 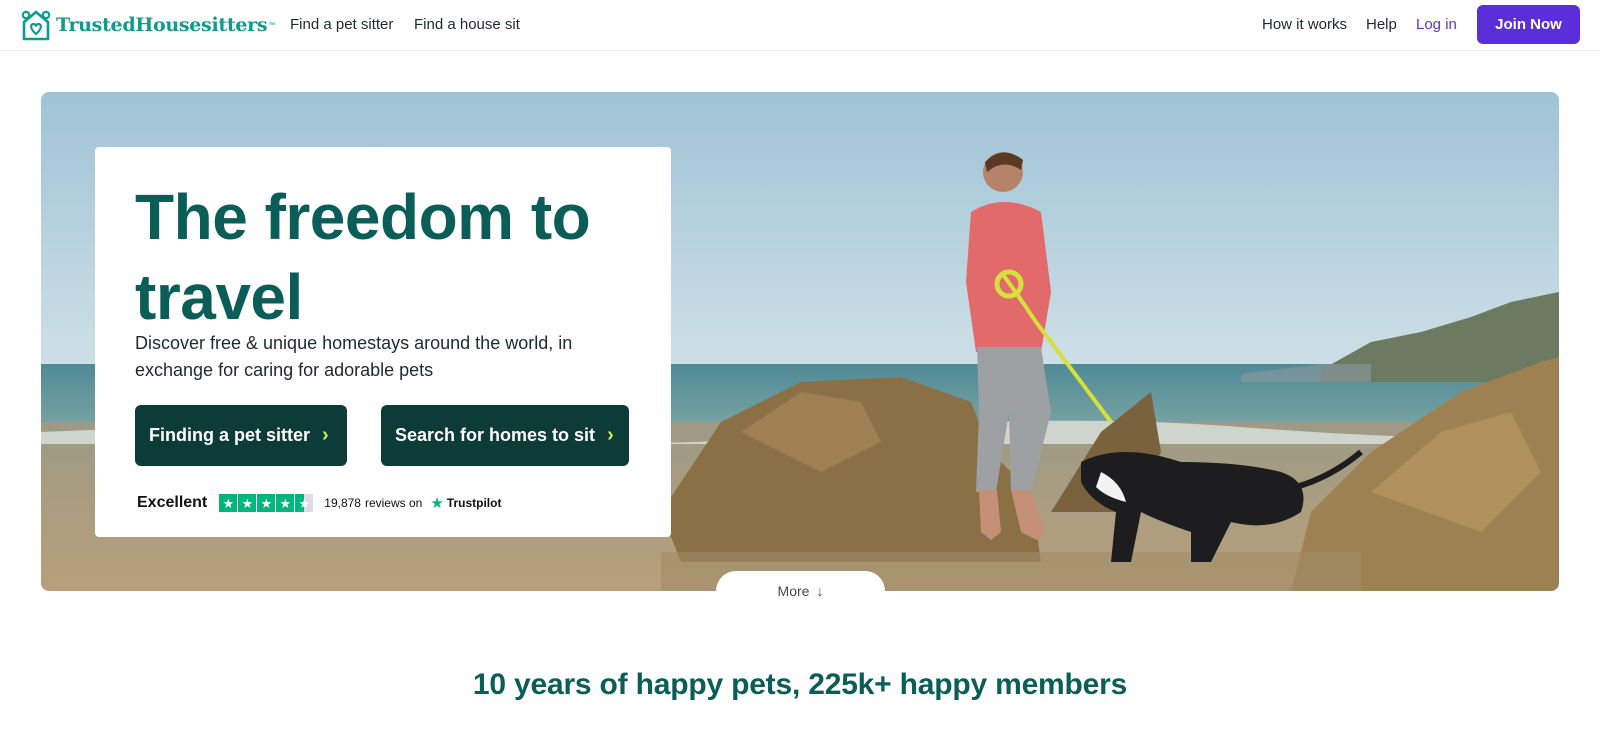 What do you see at coordinates (1304, 24) in the screenshot?
I see `nav-how-it-works: How it works` at bounding box center [1304, 24].